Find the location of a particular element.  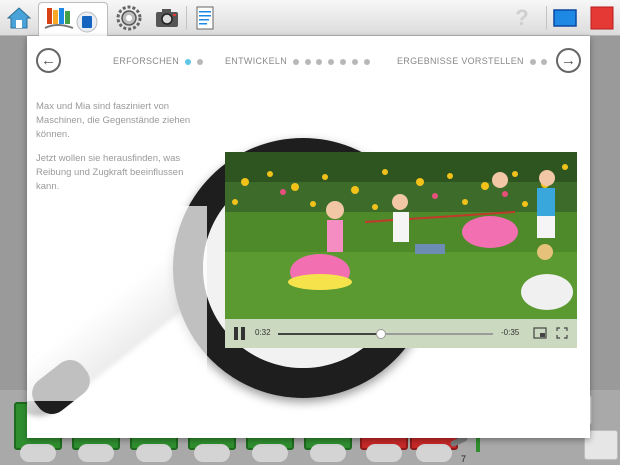

arrow-right-icon: → is located at coordinates (568, 60).